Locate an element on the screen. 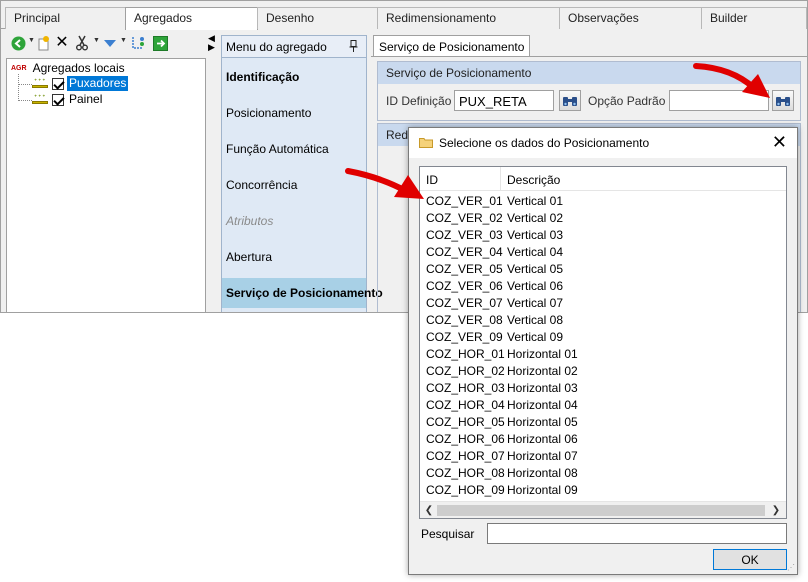 The image size is (808, 582). hierarchy-icon is located at coordinates (138, 43).